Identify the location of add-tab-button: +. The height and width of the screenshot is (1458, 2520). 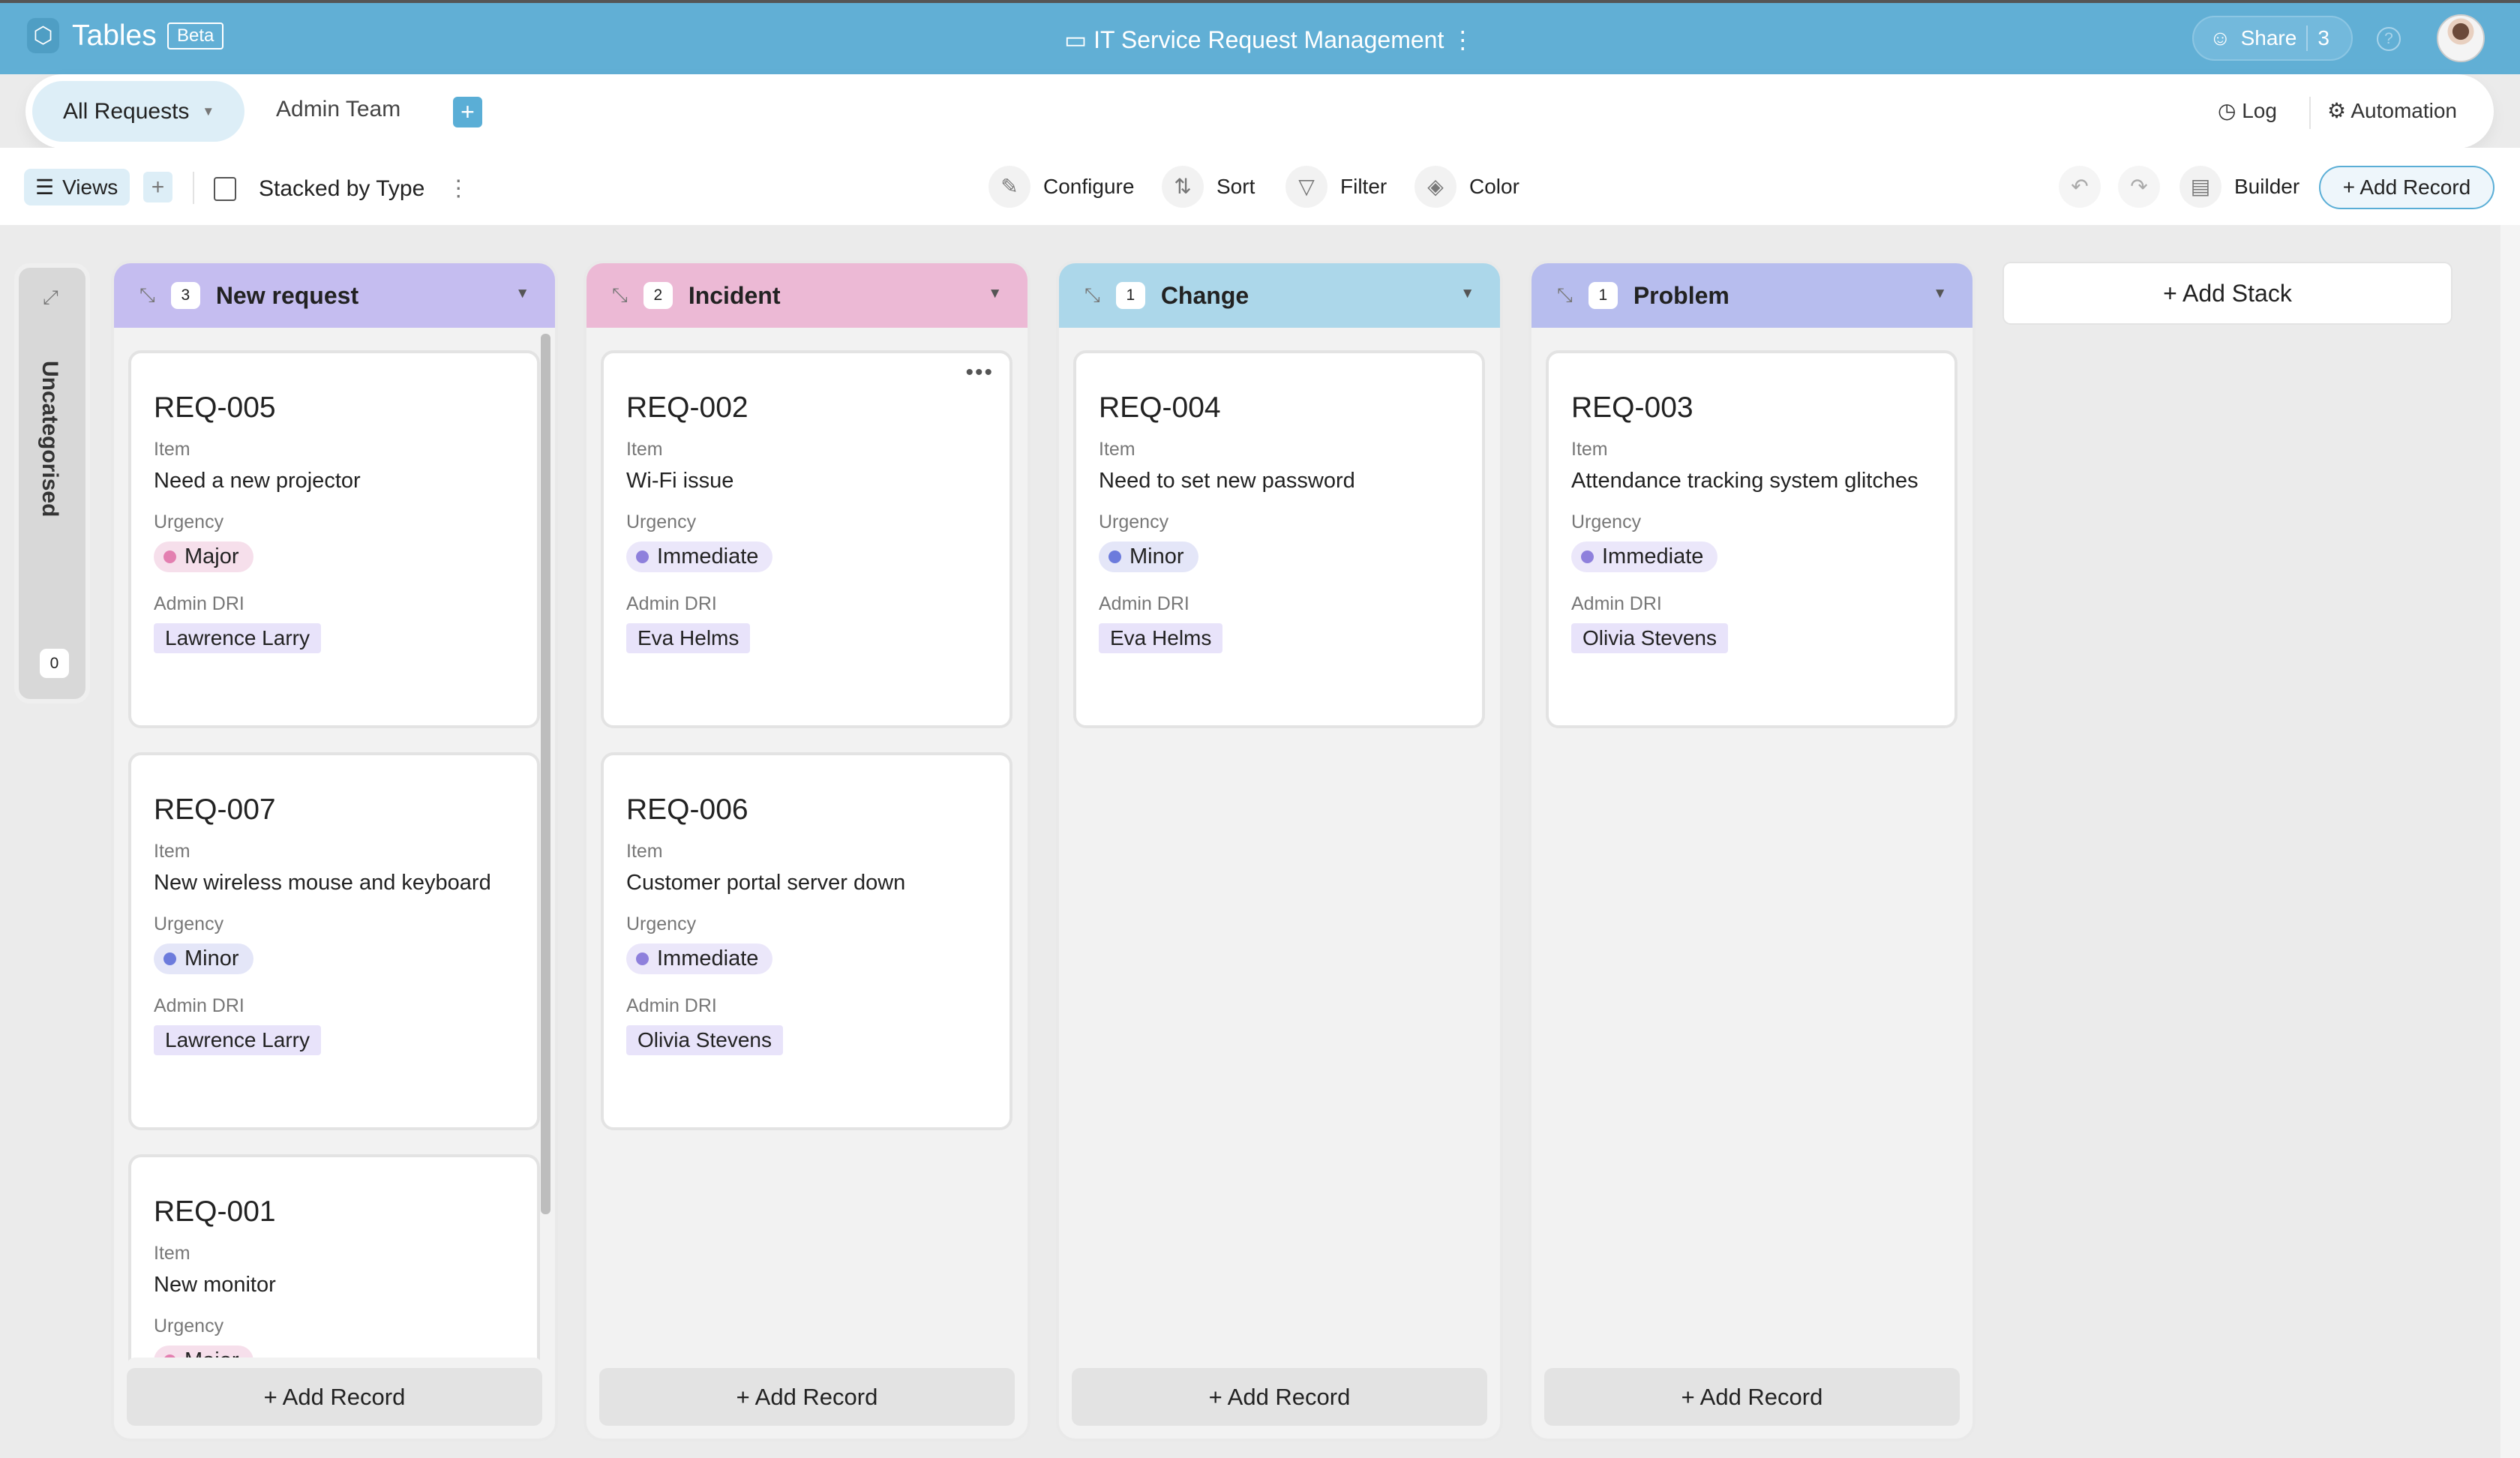
(467, 112).